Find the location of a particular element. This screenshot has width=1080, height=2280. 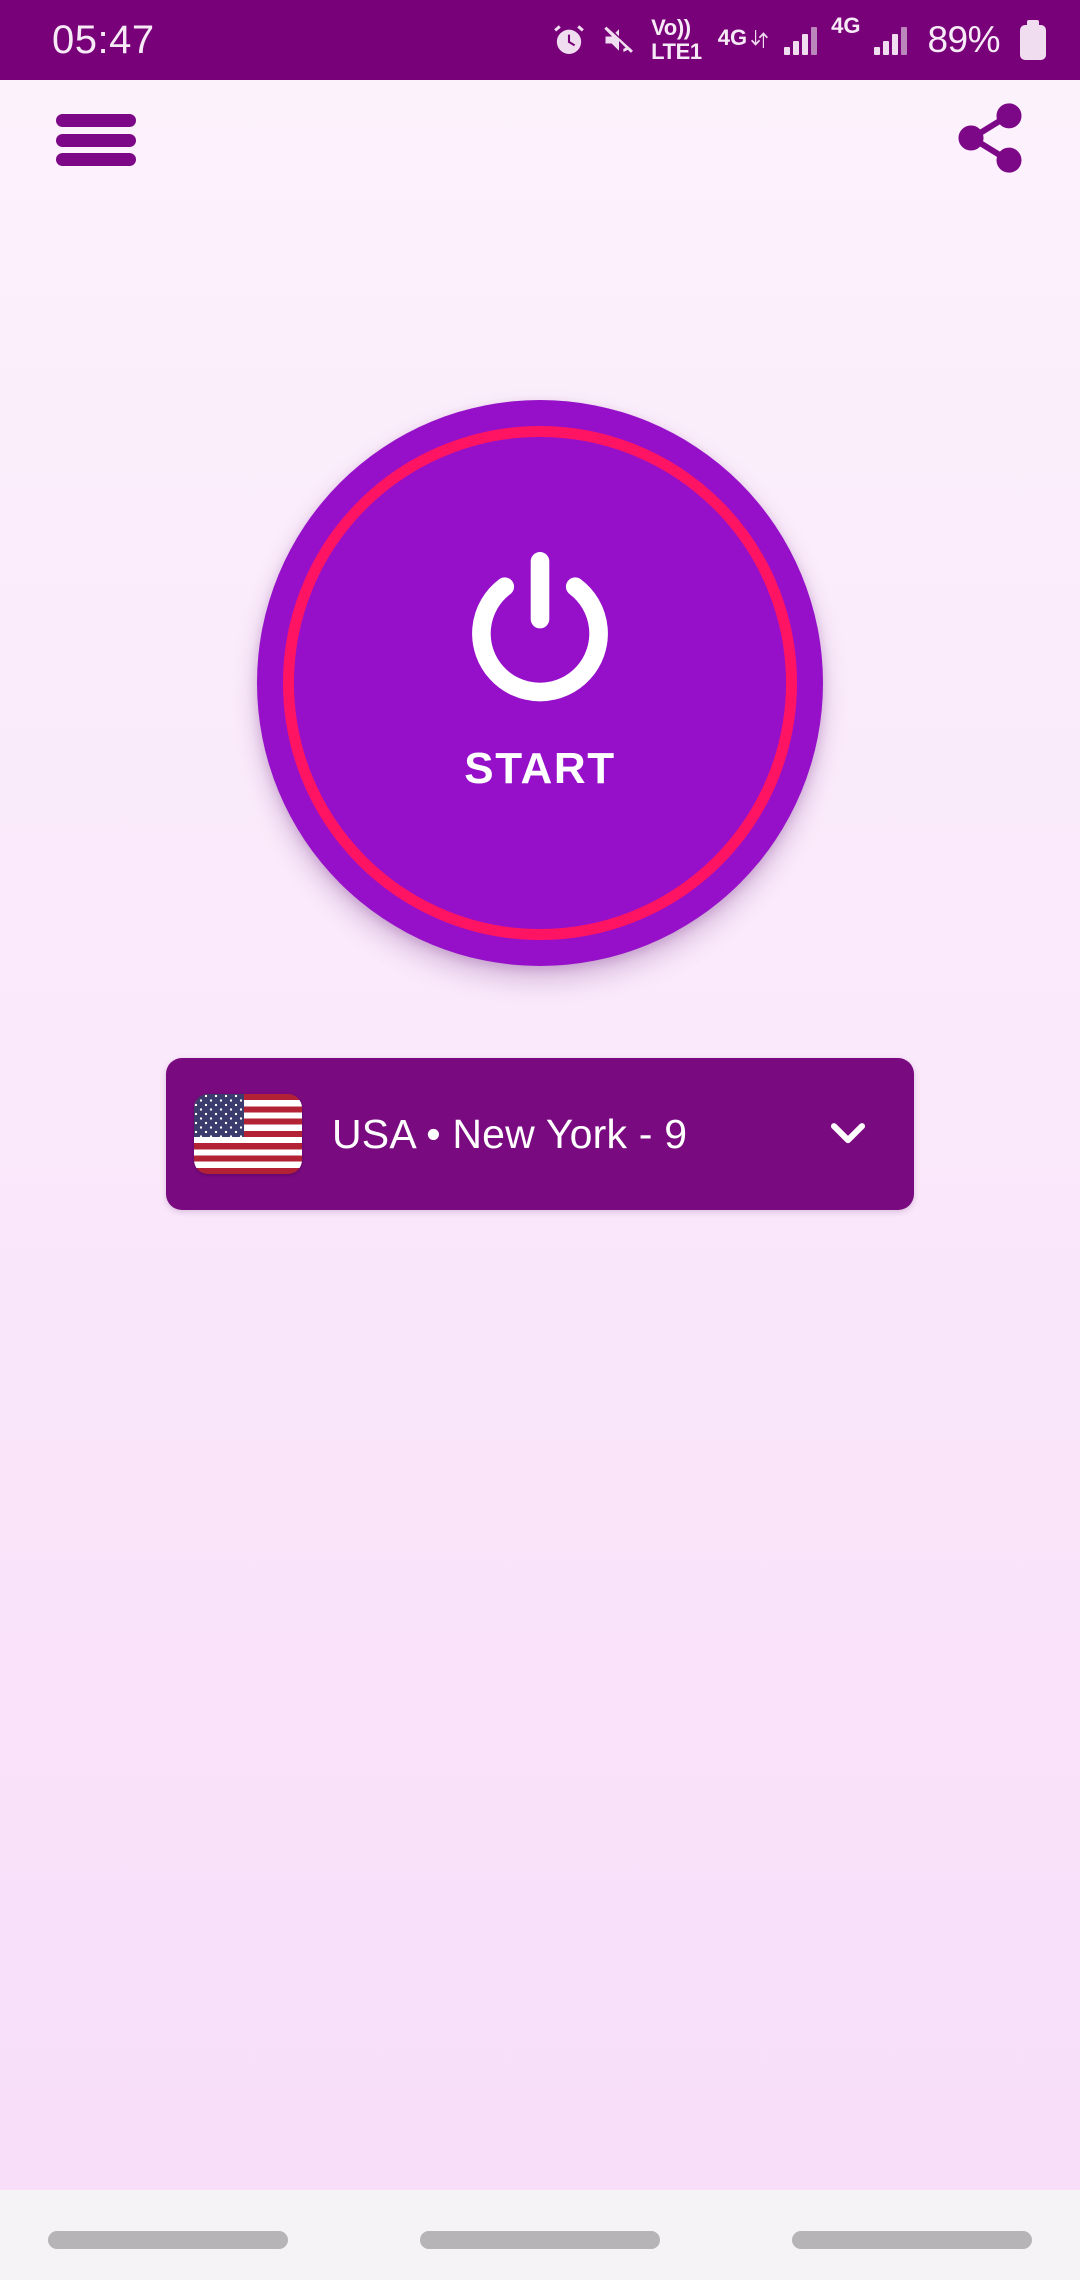

sim1-signal-bars-icon is located at coordinates (801, 40).